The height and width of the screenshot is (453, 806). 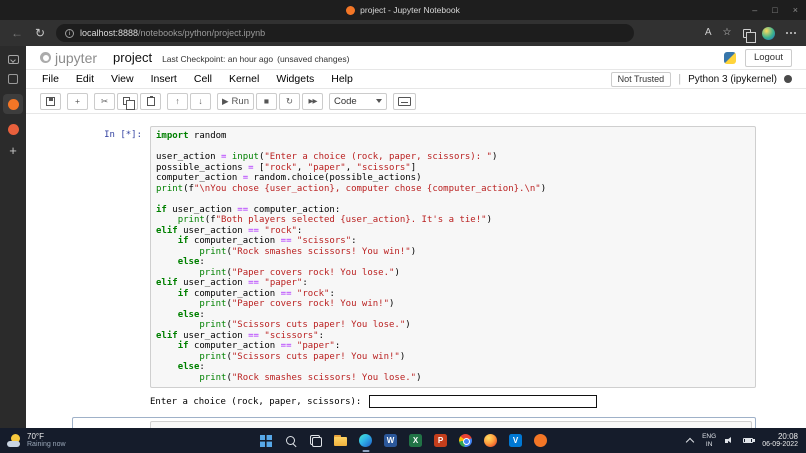 What do you see at coordinates (709, 444) in the screenshot?
I see `language-bottom: IN` at bounding box center [709, 444].